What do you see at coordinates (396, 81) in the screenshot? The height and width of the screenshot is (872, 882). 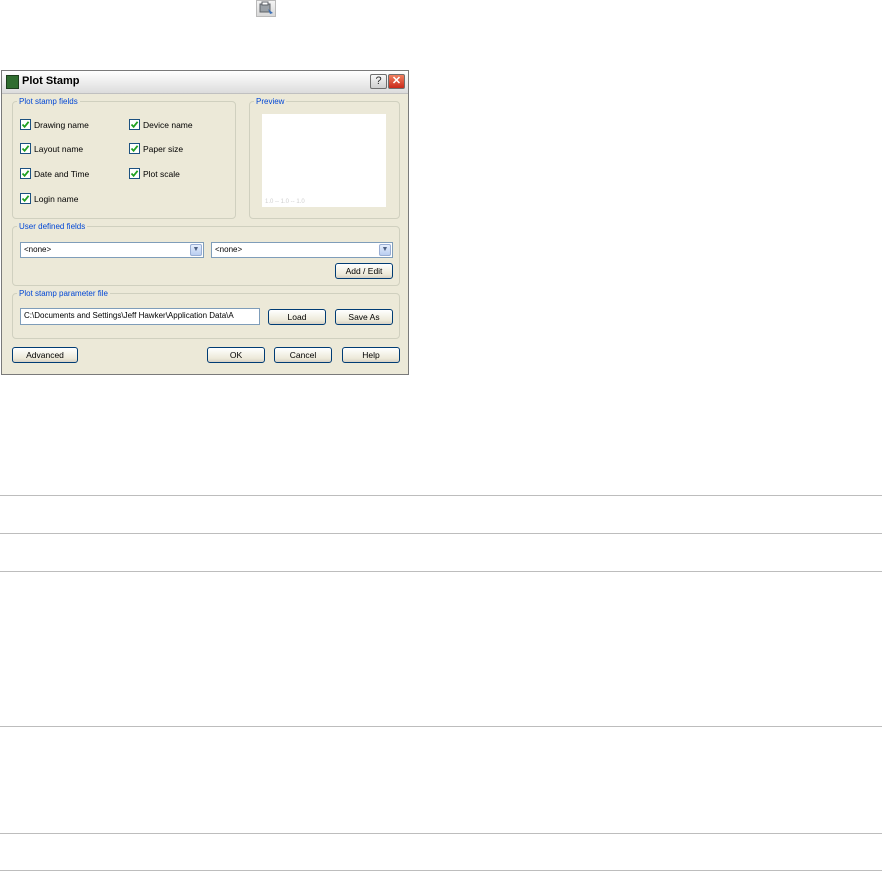 I see `close-button: ✕` at bounding box center [396, 81].